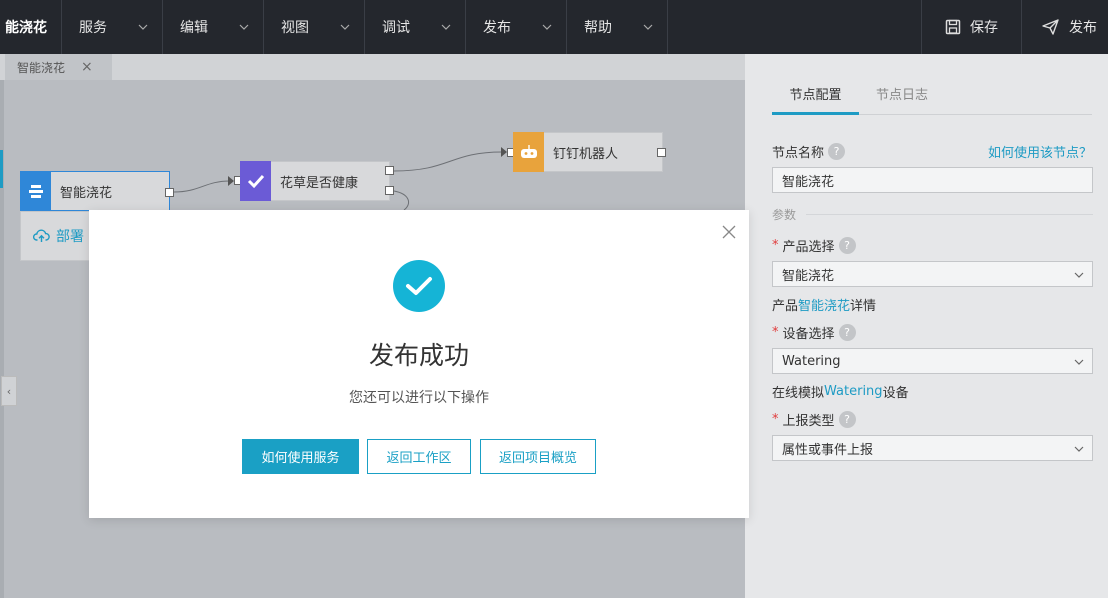 Image resolution: width=1108 pixels, height=598 pixels. I want to click on menu-view: 视图, so click(314, 27).